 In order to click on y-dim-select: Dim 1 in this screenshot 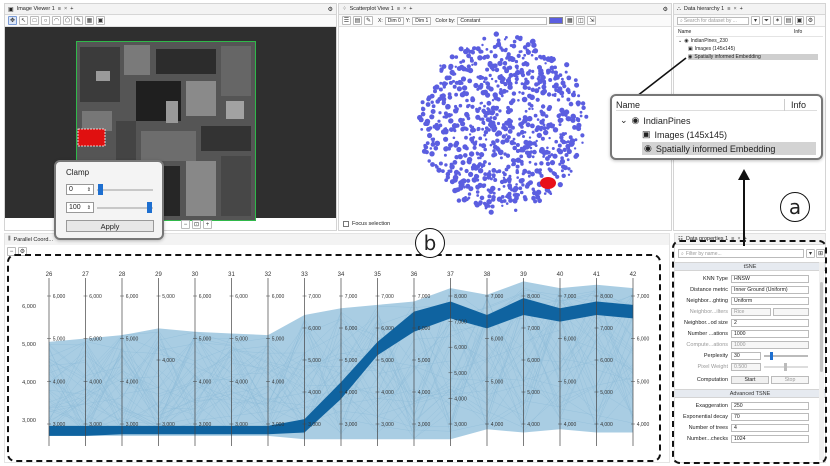, I will do `click(422, 20)`.